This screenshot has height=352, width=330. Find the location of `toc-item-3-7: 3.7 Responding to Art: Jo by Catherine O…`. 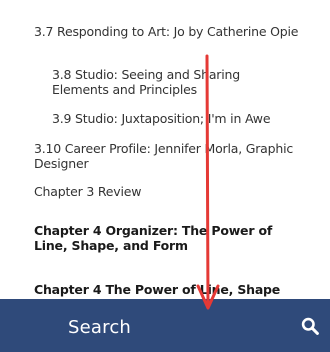

toc-item-3-7: 3.7 Responding to Art: Jo by Catherine O… is located at coordinates (169, 31).